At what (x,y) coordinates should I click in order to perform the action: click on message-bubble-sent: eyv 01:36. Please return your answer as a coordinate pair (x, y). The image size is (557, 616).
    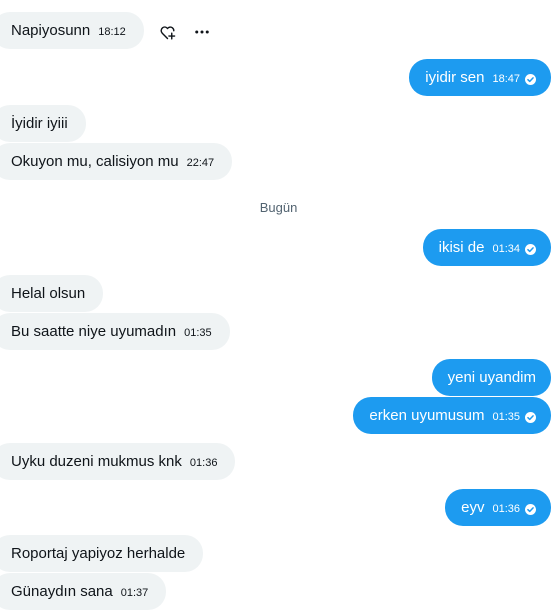
    Looking at the image, I should click on (498, 507).